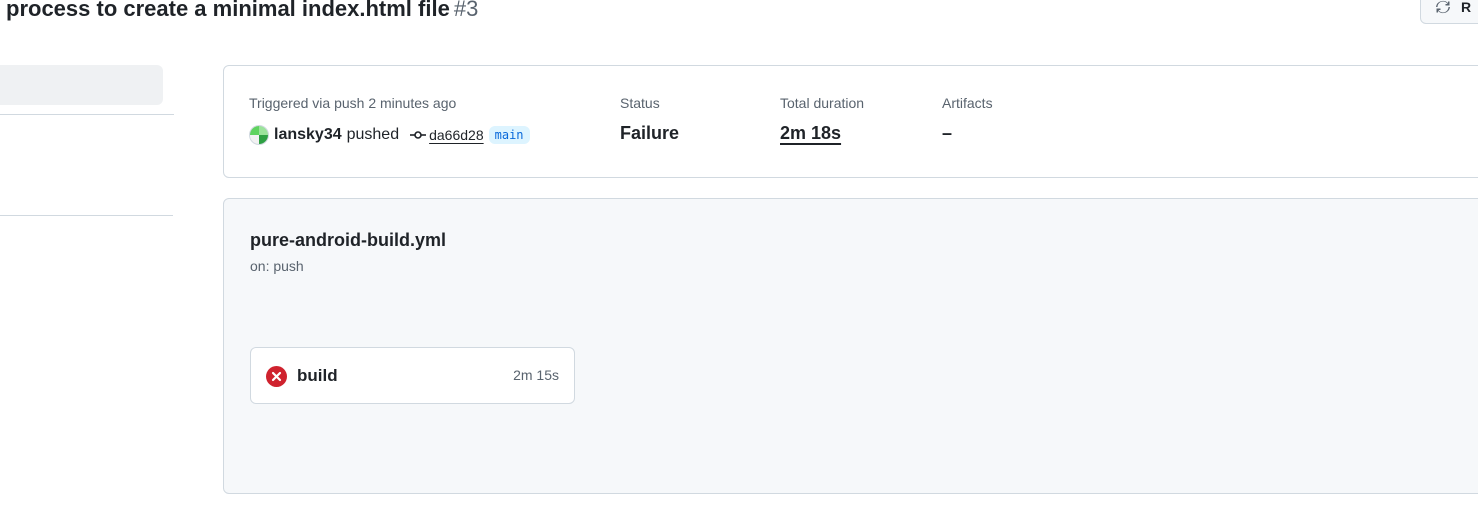 This screenshot has height=506, width=1478. What do you see at coordinates (1443, 7) in the screenshot?
I see `sync-icon` at bounding box center [1443, 7].